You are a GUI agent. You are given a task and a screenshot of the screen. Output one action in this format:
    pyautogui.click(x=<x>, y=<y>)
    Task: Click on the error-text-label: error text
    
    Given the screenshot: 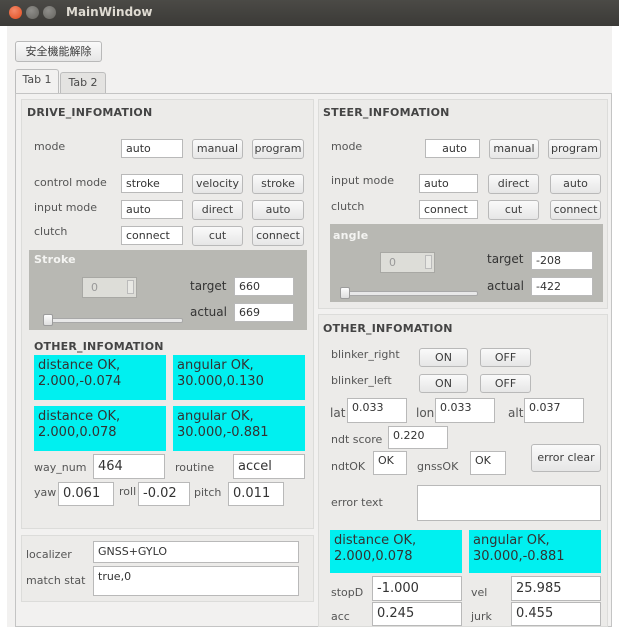 What is the action you would take?
    pyautogui.click(x=357, y=502)
    